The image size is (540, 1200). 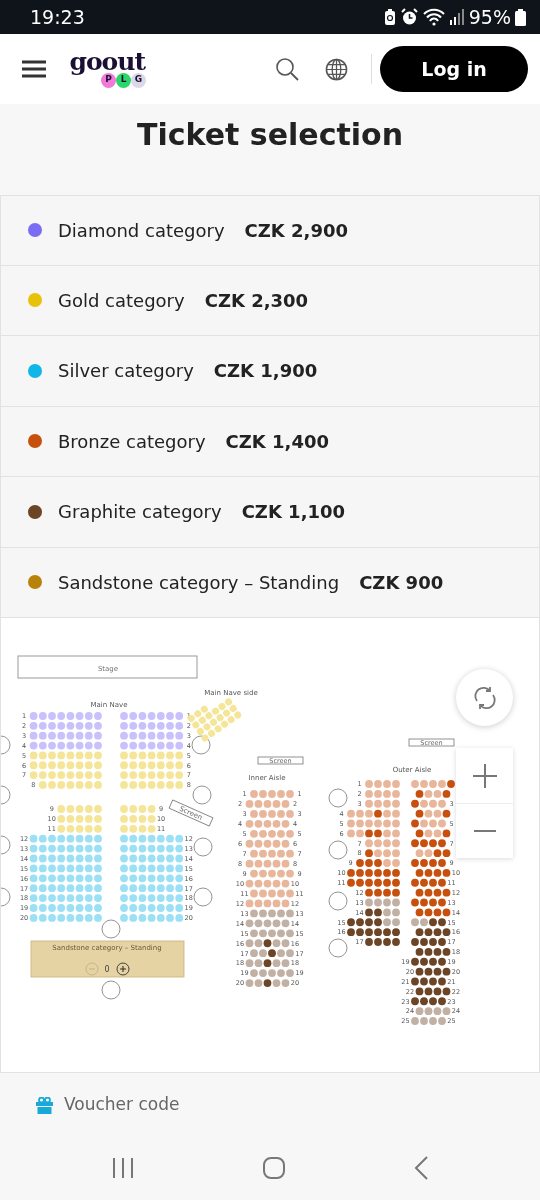 I want to click on logo-wordmark: goout, so click(x=107, y=61).